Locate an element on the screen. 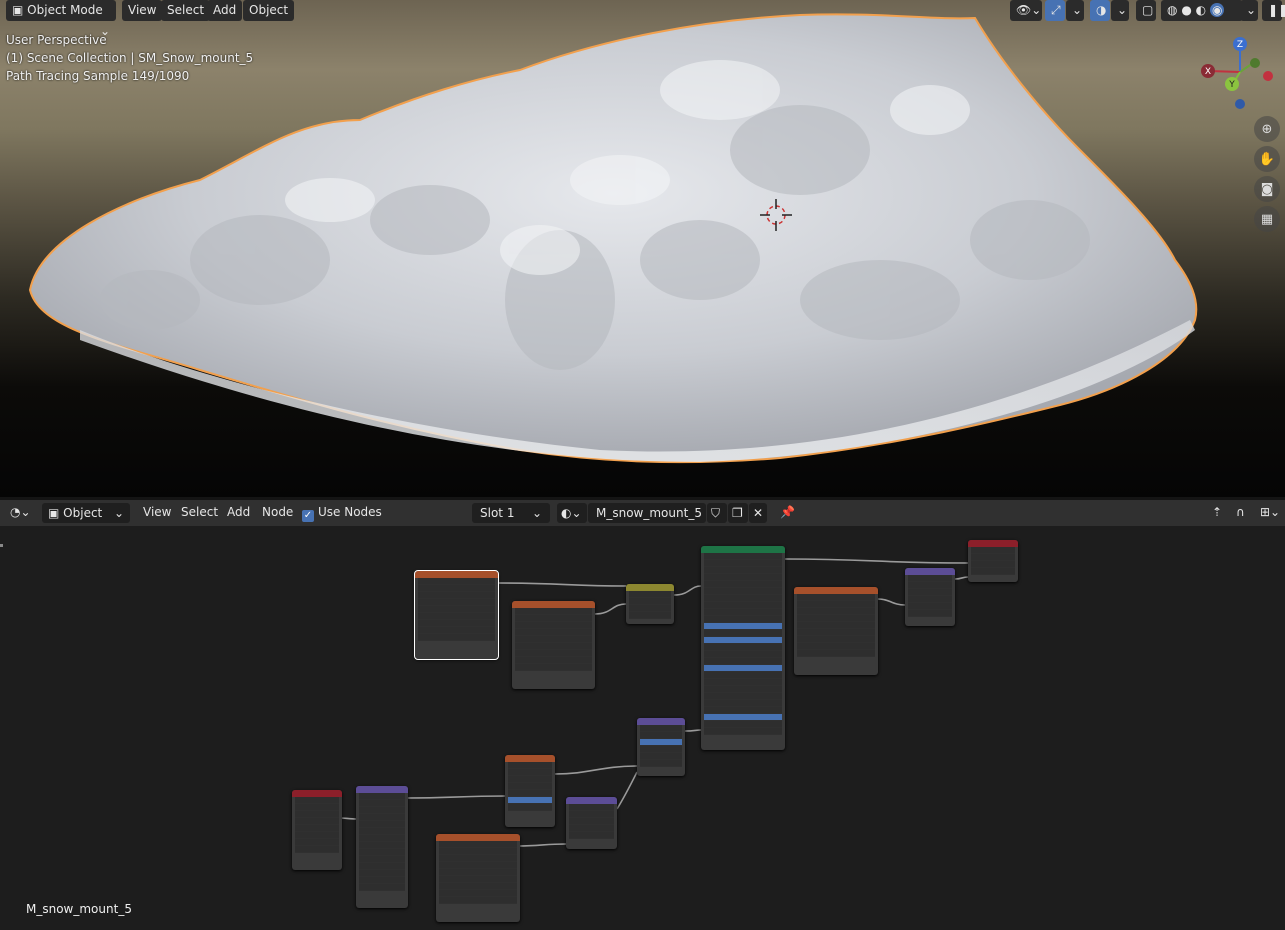 Image resolution: width=1285 pixels, height=930 pixels. area-corner-icon is located at coordinates (1, 545).